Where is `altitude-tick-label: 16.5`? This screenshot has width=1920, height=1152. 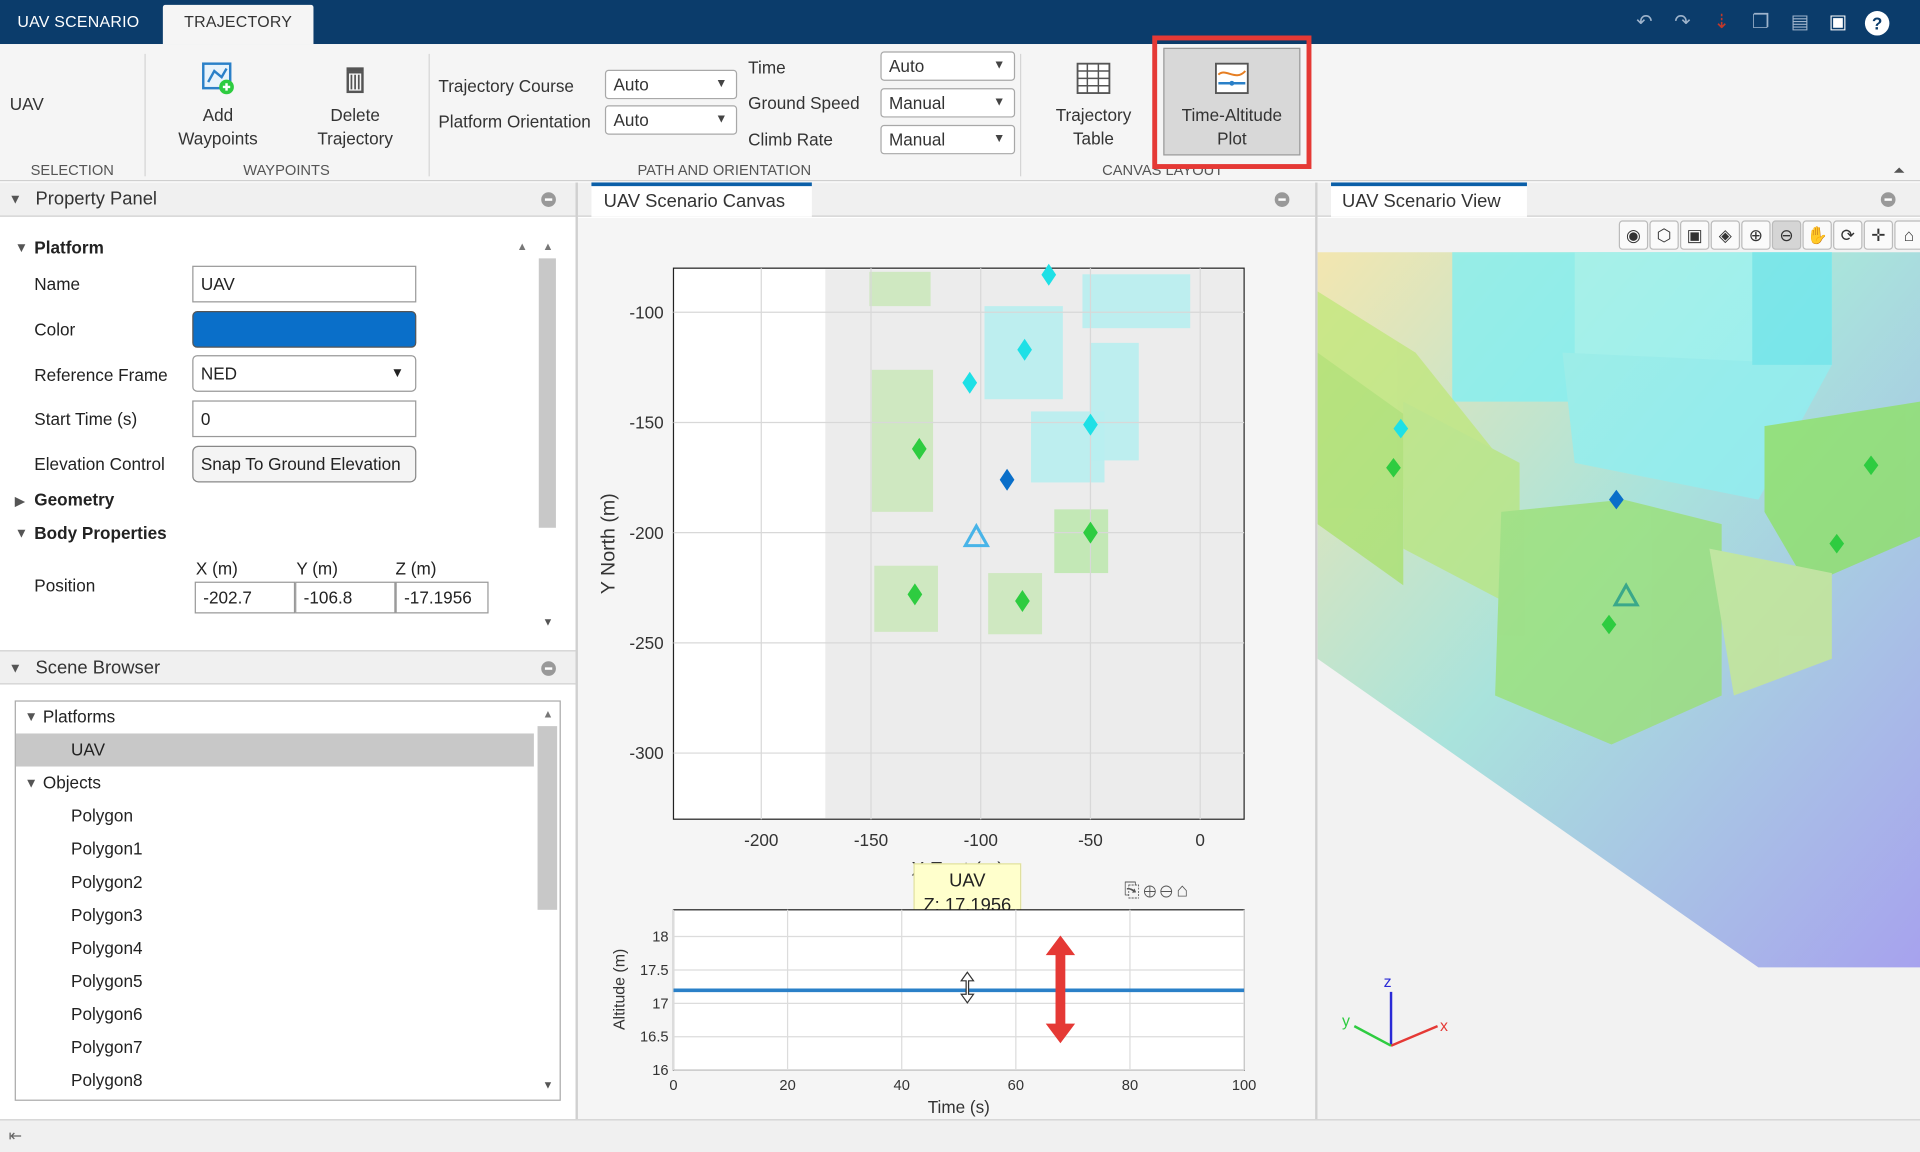
altitude-tick-label: 16.5 is located at coordinates (654, 1038).